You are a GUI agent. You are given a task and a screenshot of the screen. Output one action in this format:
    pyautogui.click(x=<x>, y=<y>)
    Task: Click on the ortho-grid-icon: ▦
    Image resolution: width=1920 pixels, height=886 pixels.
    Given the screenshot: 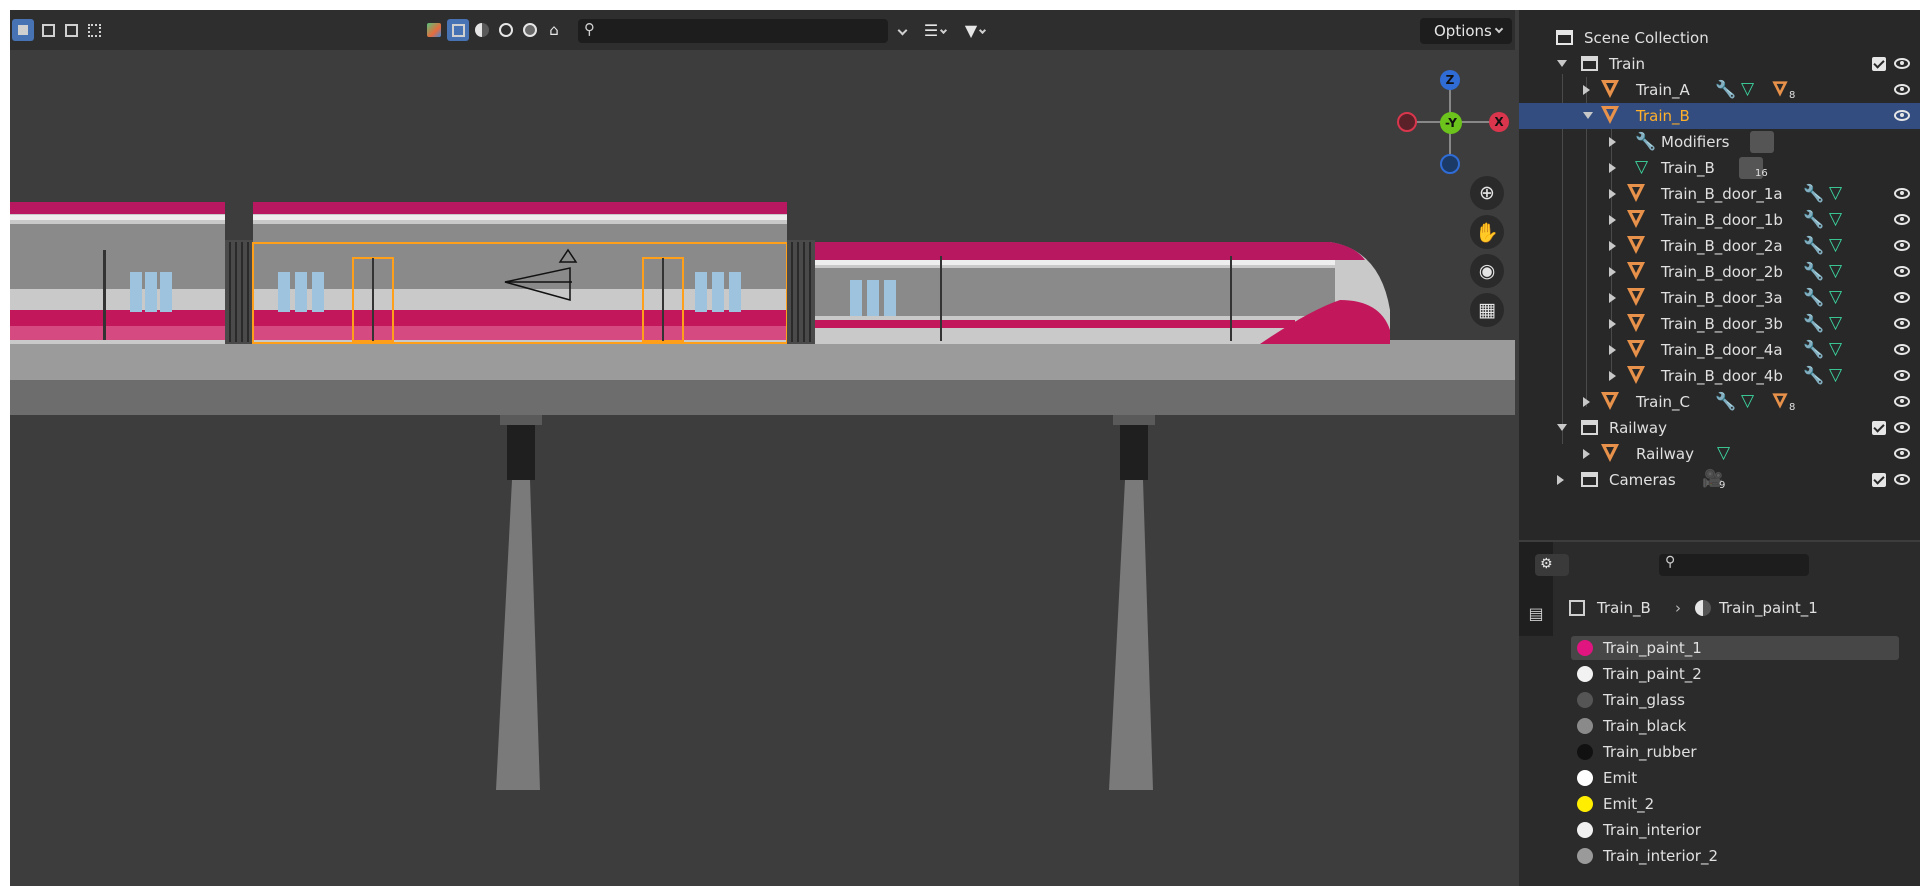 What is the action you would take?
    pyautogui.click(x=1487, y=310)
    